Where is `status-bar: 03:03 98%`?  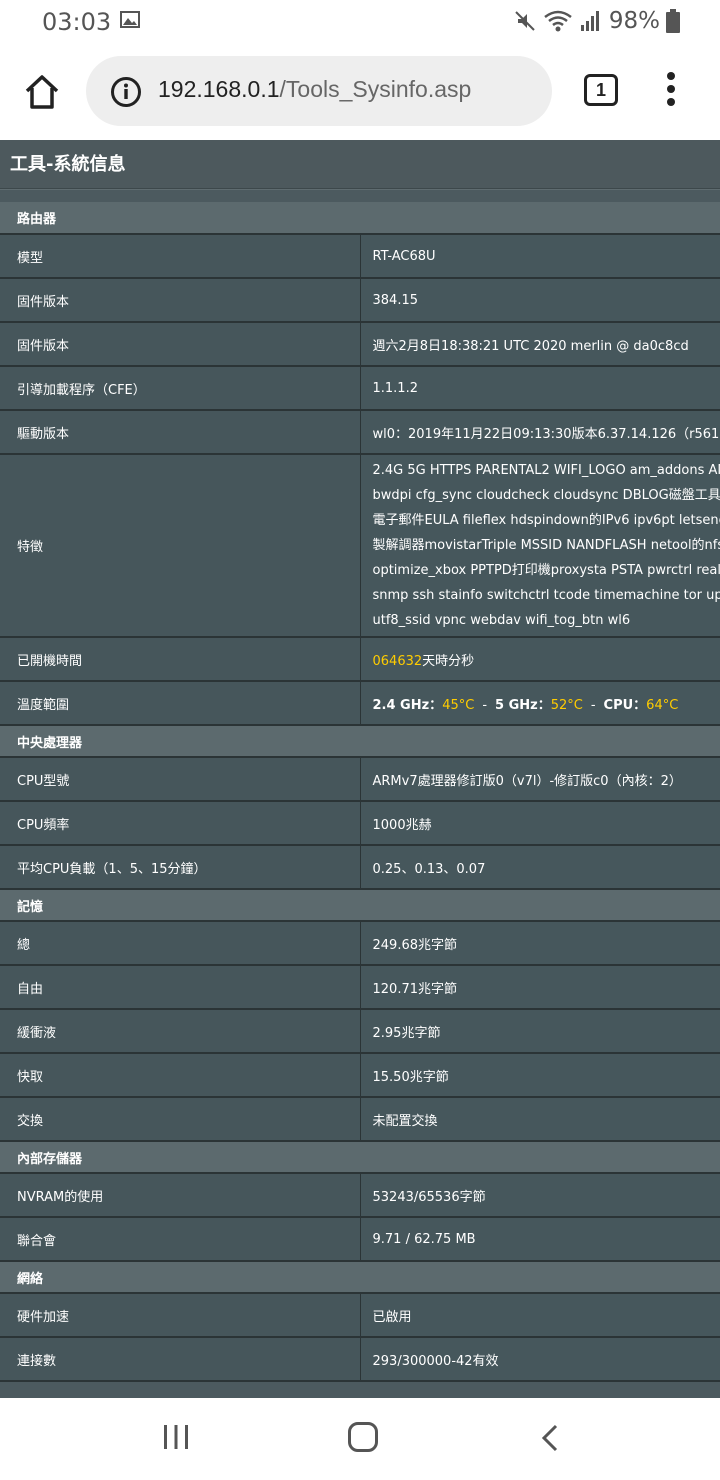
status-bar: 03:03 98% is located at coordinates (360, 21).